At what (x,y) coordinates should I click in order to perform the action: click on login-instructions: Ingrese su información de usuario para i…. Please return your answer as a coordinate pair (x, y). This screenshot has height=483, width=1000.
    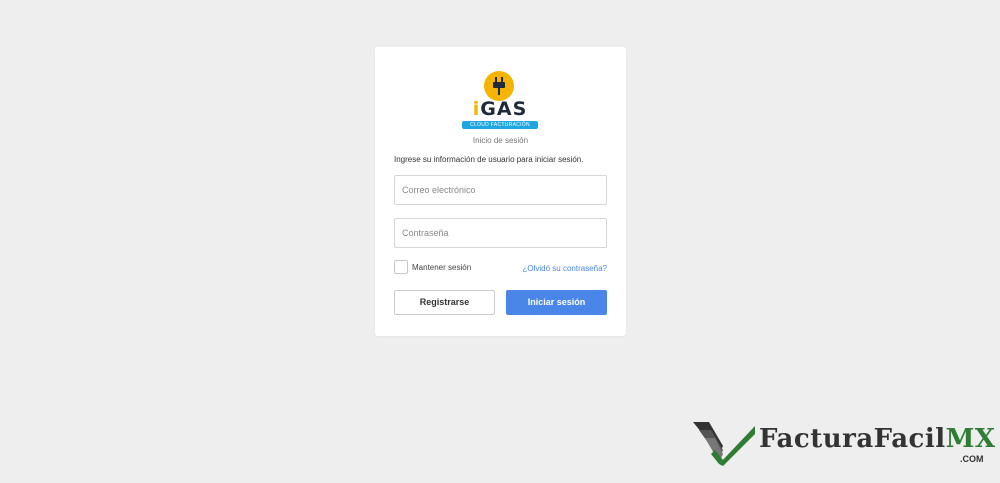
    Looking at the image, I should click on (489, 159).